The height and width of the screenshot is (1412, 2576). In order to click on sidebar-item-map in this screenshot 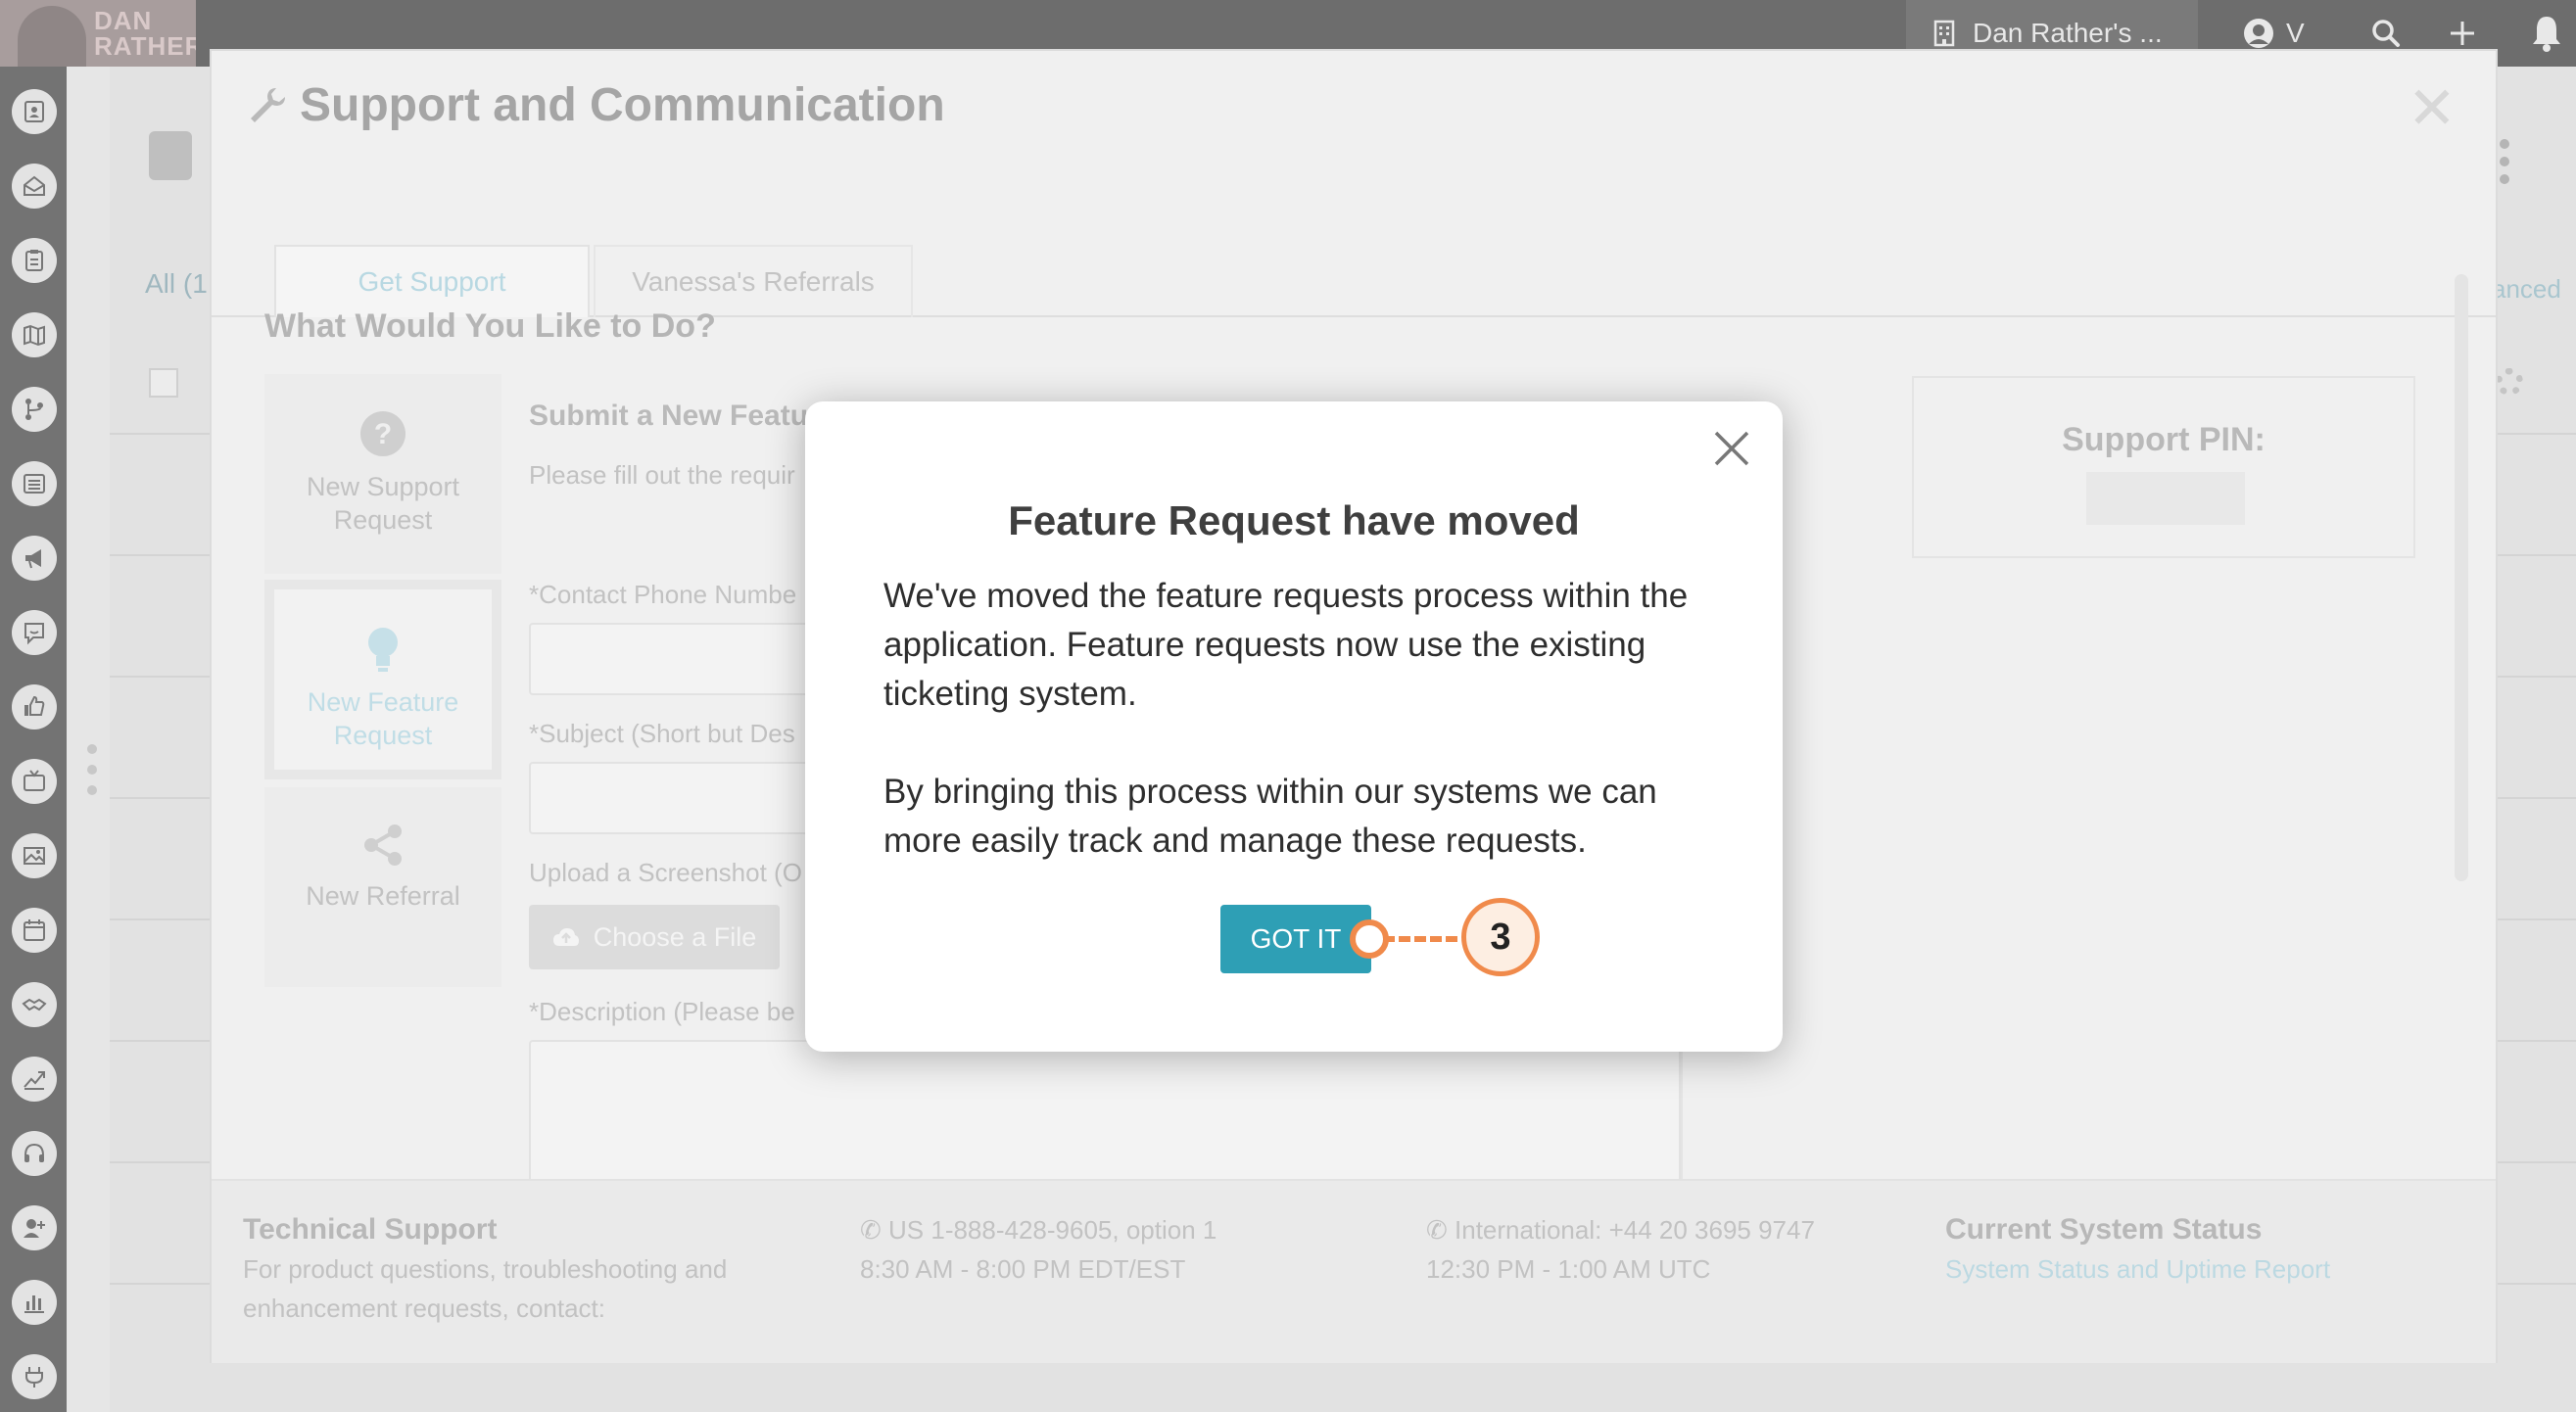, I will do `click(35, 334)`.